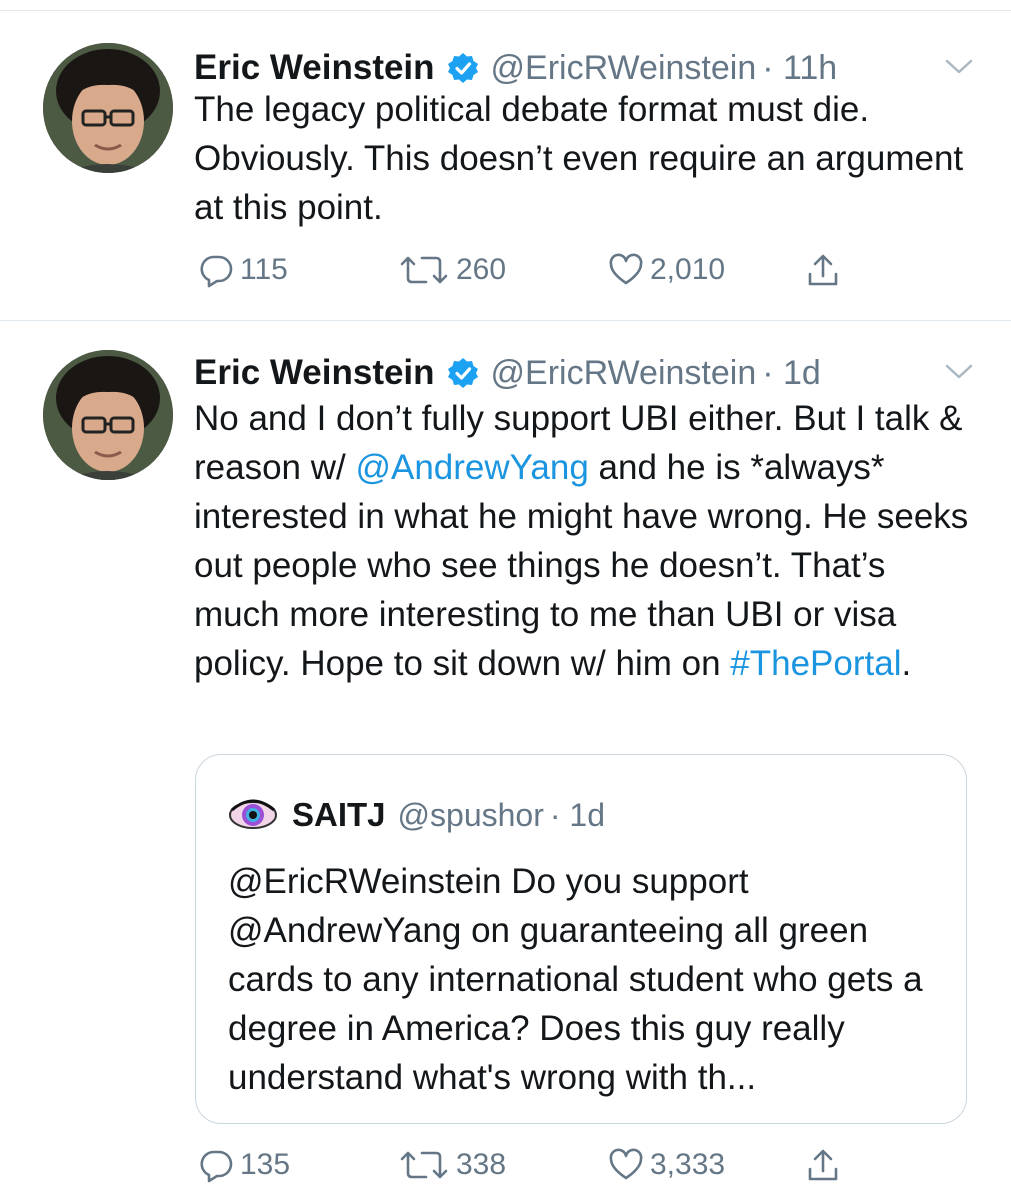  I want to click on like-count: 3,333, so click(688, 1164).